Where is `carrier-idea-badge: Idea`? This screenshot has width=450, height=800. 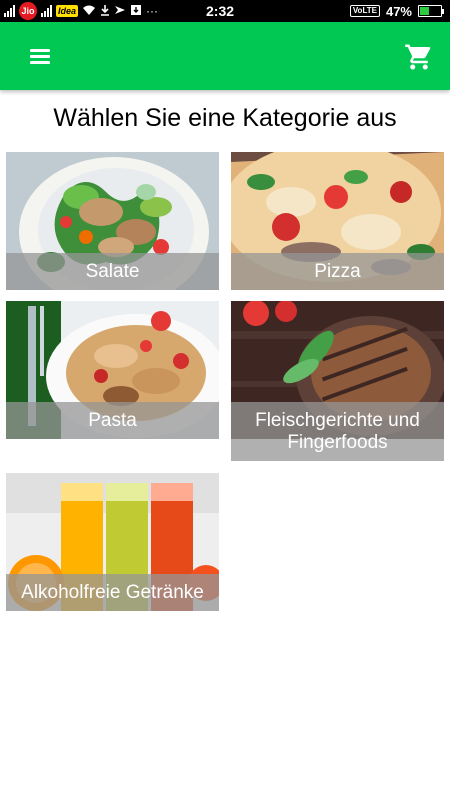 carrier-idea-badge: Idea is located at coordinates (67, 11).